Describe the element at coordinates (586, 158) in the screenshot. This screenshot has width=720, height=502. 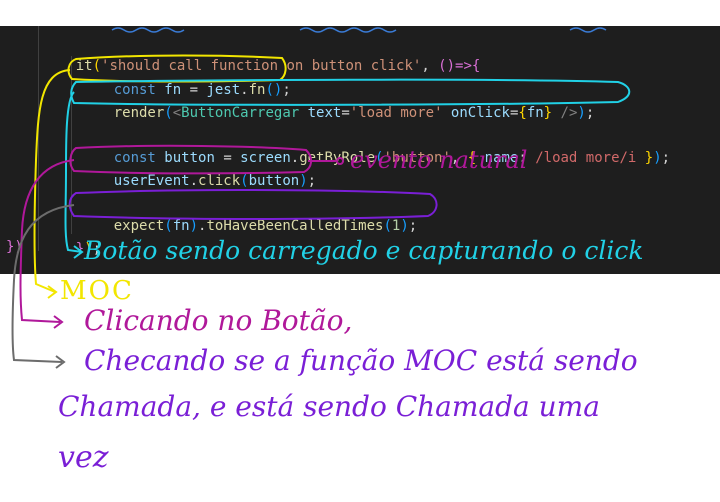
I see `regex-literal: /load more/i` at that location.